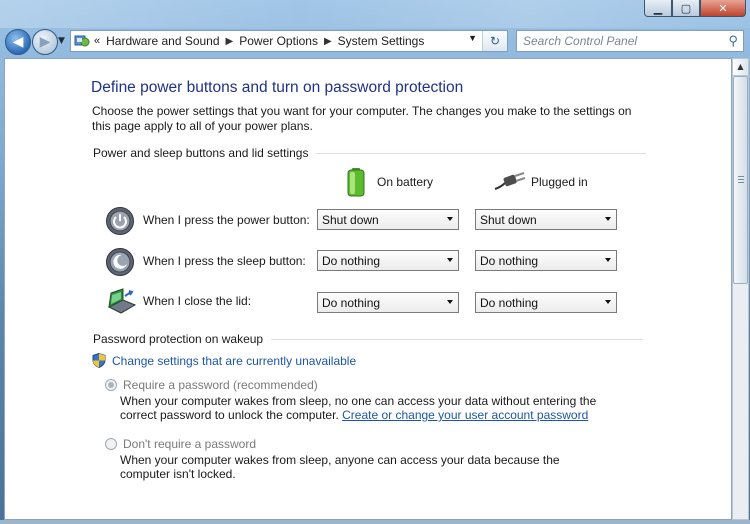 The height and width of the screenshot is (524, 750). Describe the element at coordinates (201, 153) in the screenshot. I see `power-section-title: Power and sleep buttons and lid settings` at that location.